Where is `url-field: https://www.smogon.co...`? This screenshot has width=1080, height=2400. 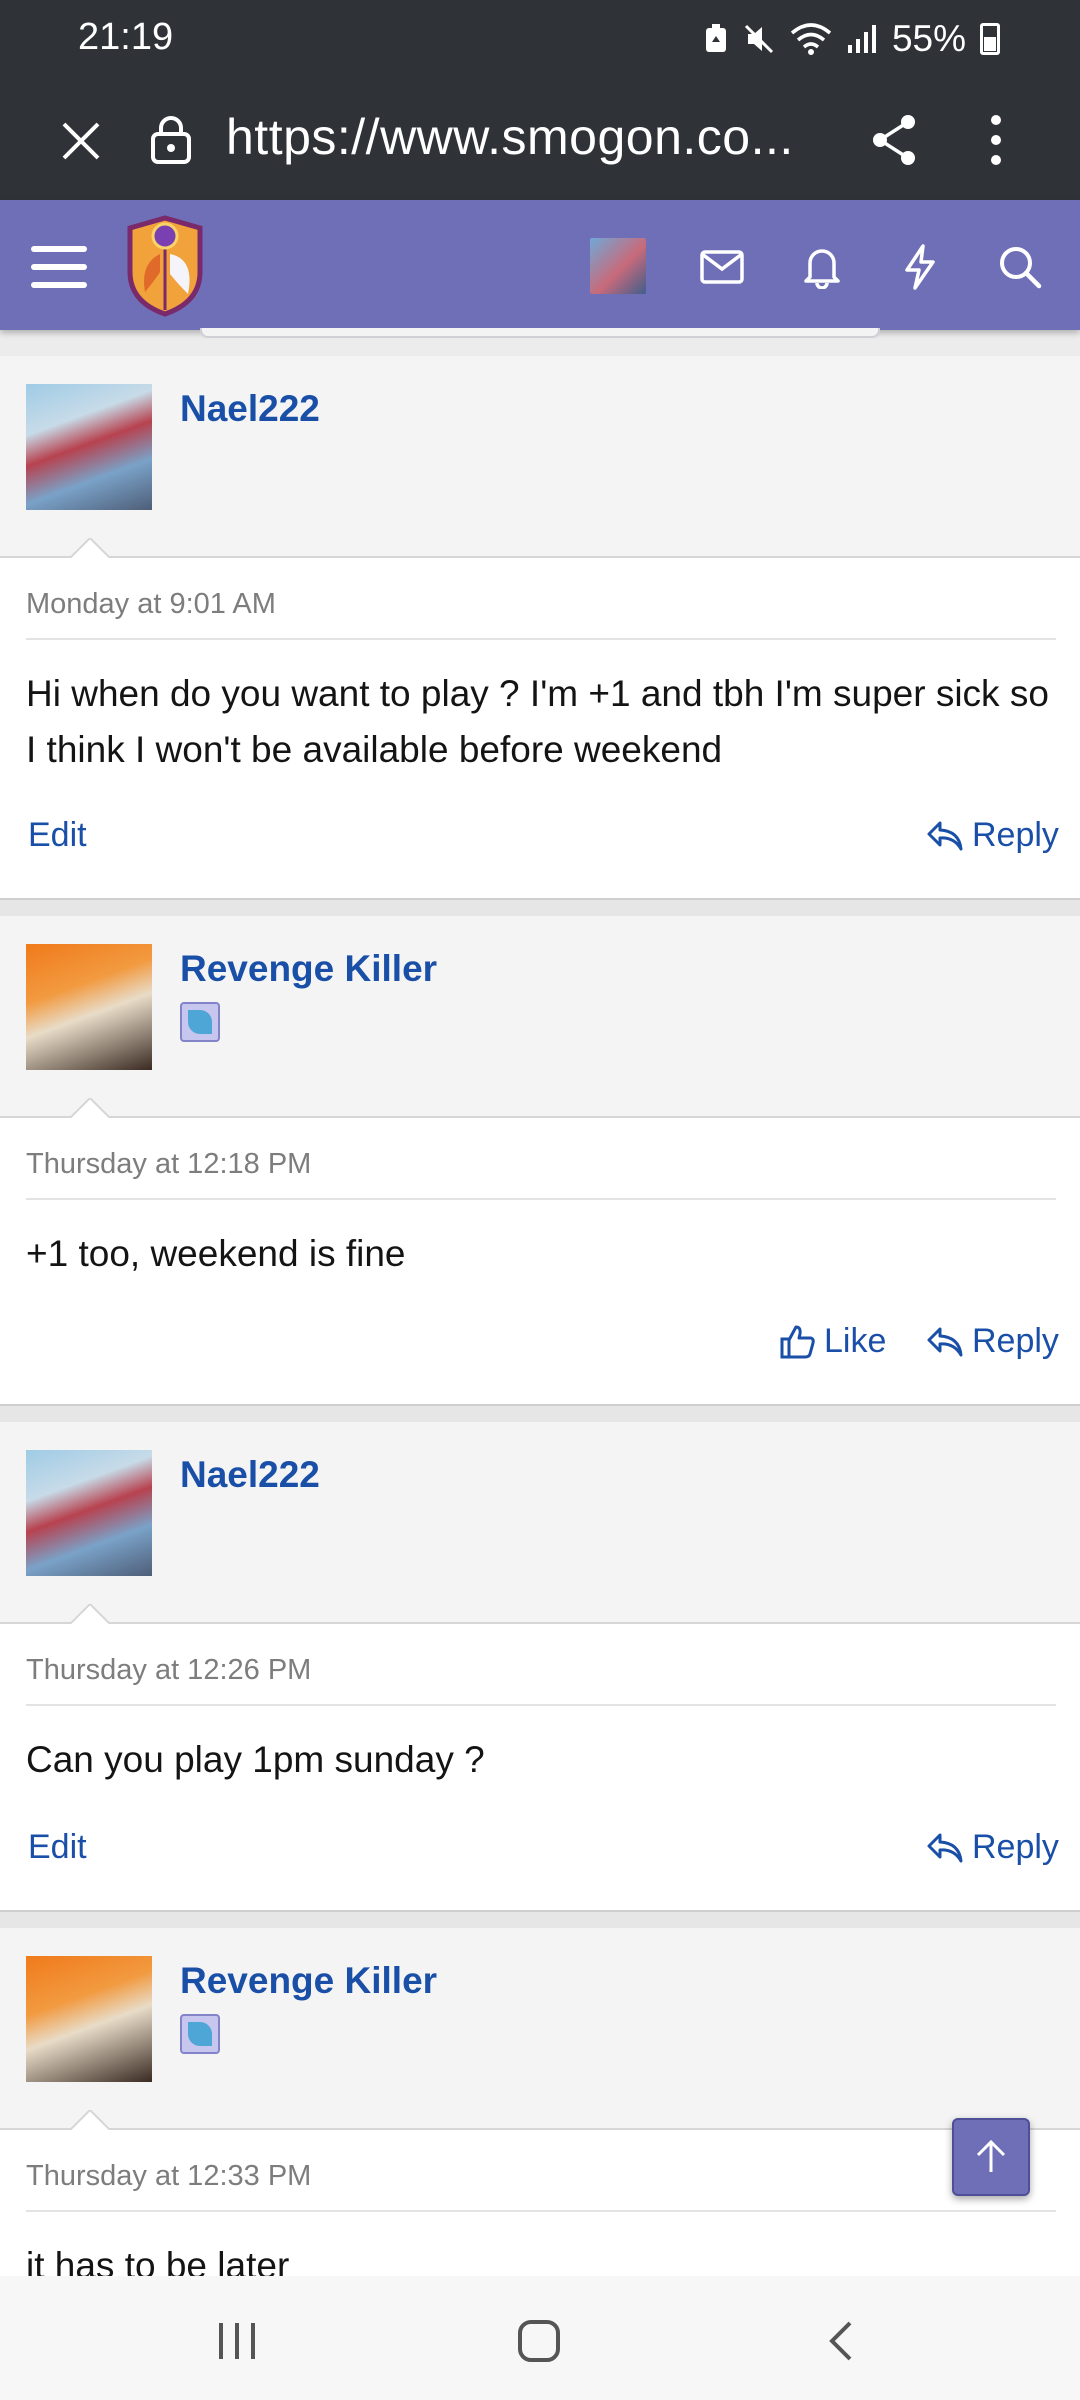 url-field: https://www.smogon.co... is located at coordinates (510, 137).